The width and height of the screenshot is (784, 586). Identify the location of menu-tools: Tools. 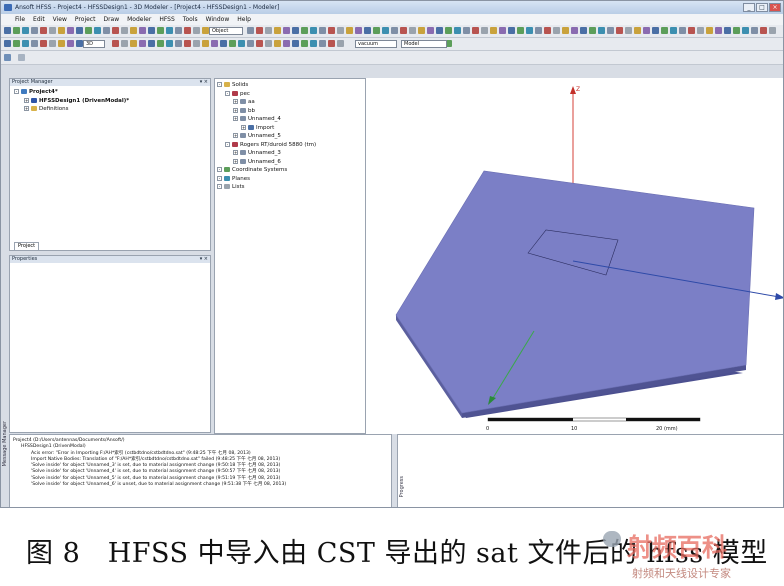
(190, 19).